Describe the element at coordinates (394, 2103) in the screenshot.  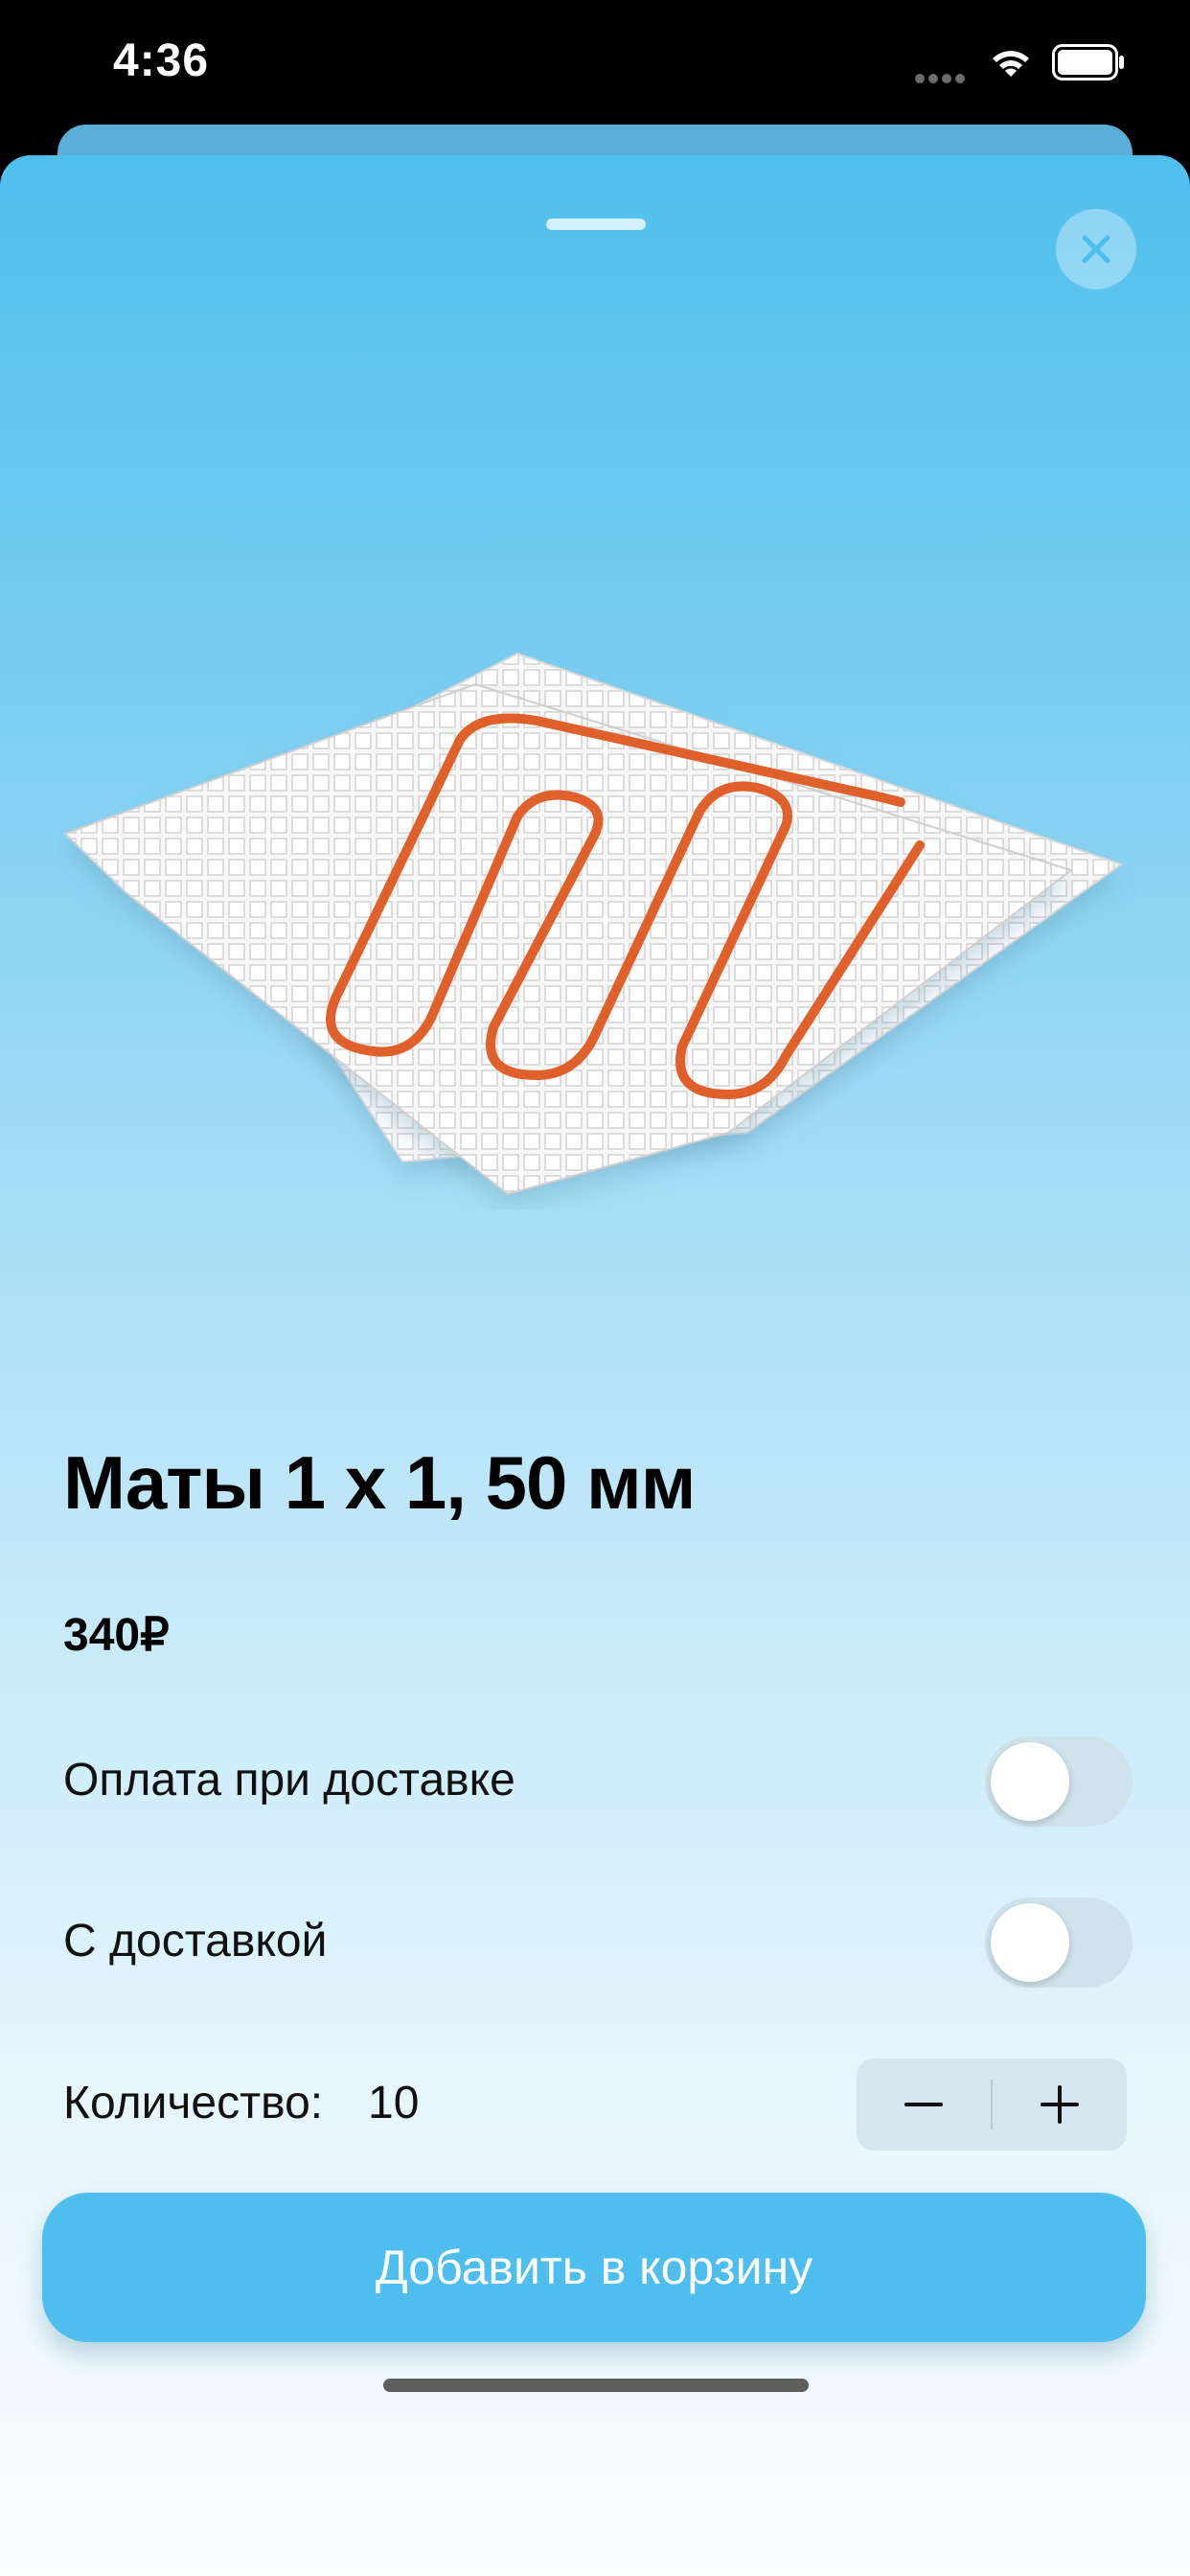
I see `quantity-value: 10` at that location.